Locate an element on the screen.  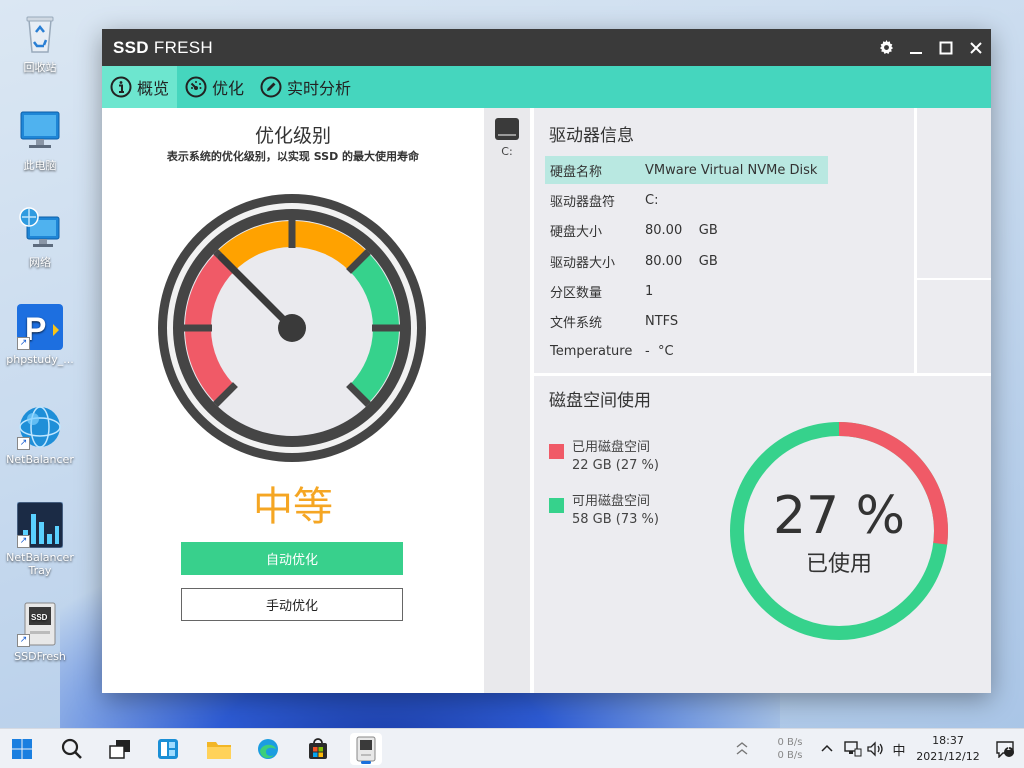
tab-label: 优化 is located at coordinates (228, 88).